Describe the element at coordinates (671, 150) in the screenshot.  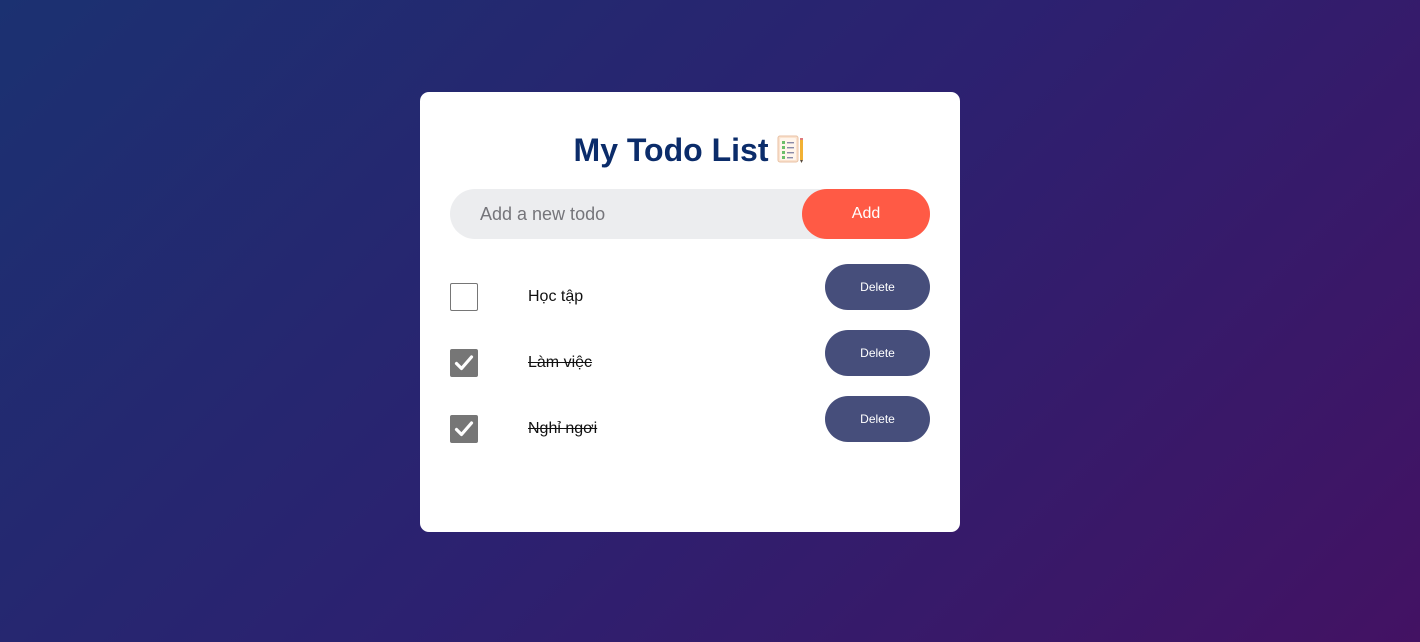
I see `page-title: My Todo List` at that location.